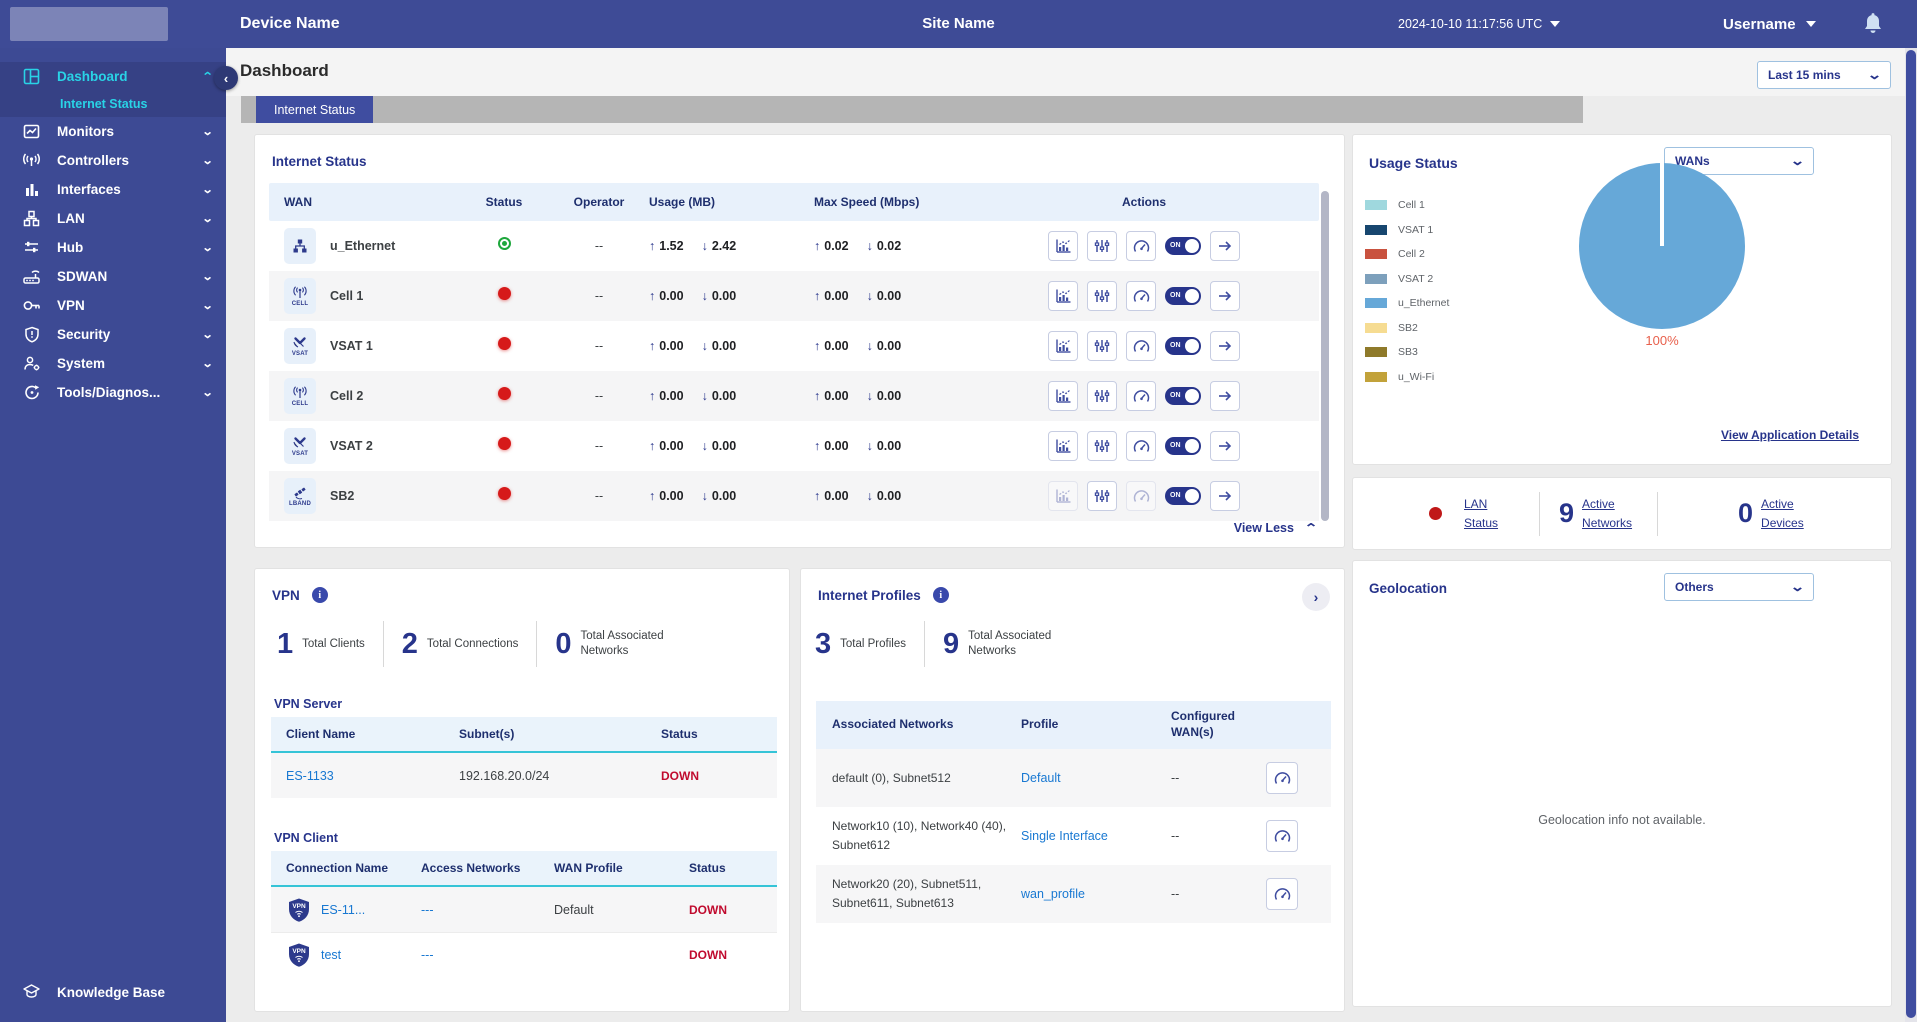 The width and height of the screenshot is (1917, 1022). What do you see at coordinates (869, 595) in the screenshot?
I see `internet-profiles-title: Internet Profiles` at bounding box center [869, 595].